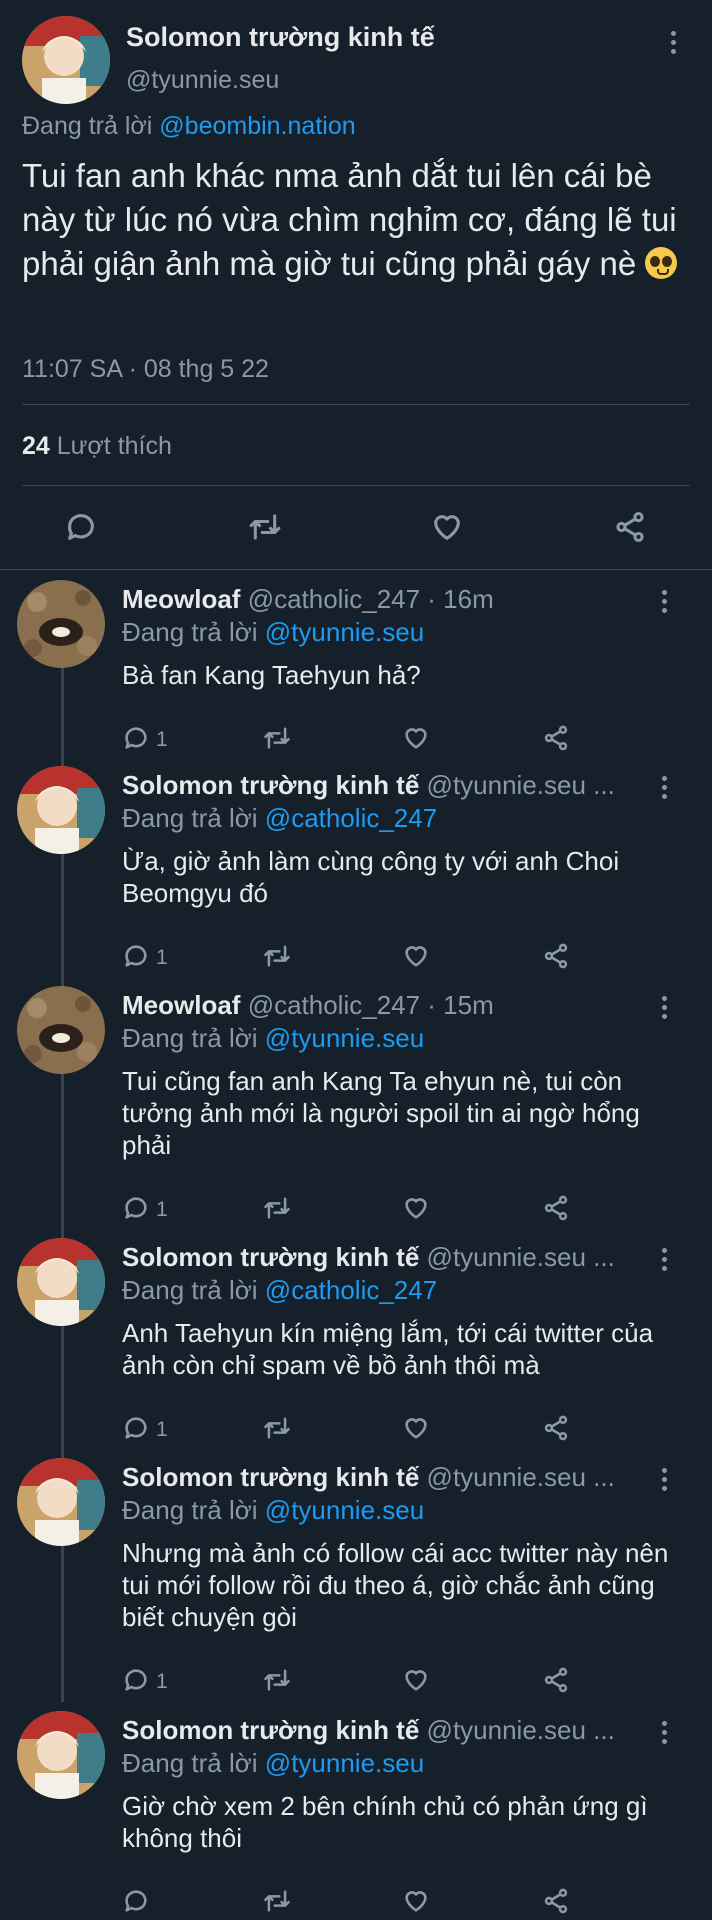 The image size is (712, 1920). I want to click on likes-summary: 24 Lượt thích, so click(97, 446).